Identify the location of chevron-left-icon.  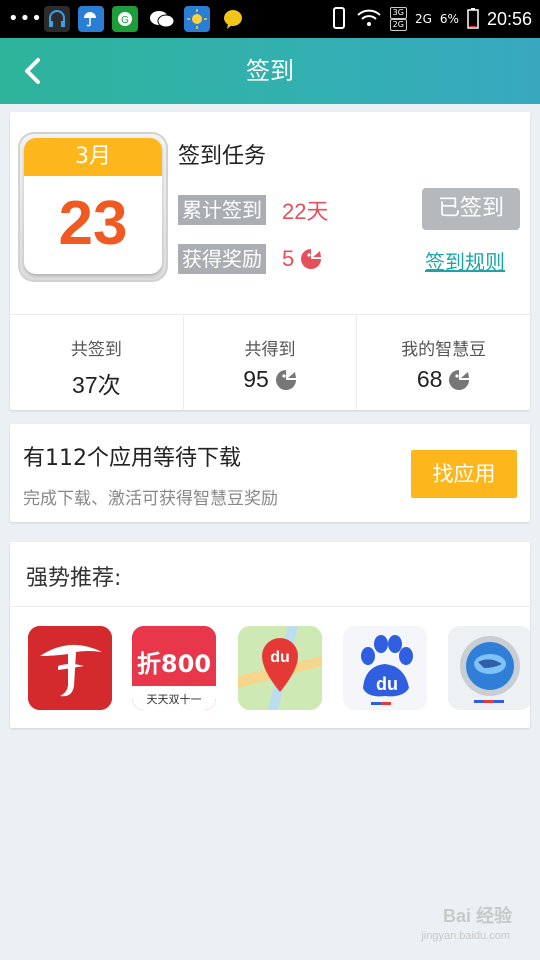
(32, 71).